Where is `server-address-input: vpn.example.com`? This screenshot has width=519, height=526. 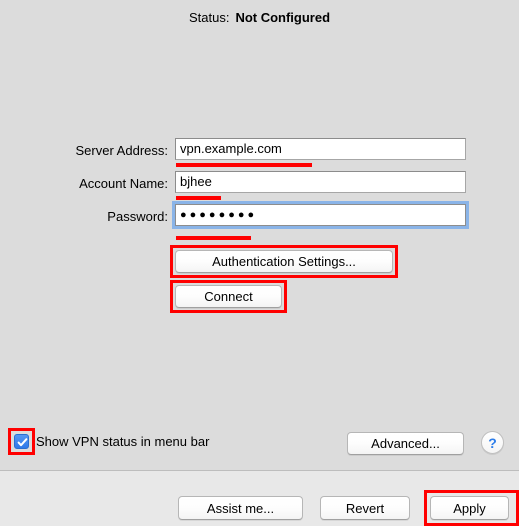
server-address-input: vpn.example.com is located at coordinates (320, 149).